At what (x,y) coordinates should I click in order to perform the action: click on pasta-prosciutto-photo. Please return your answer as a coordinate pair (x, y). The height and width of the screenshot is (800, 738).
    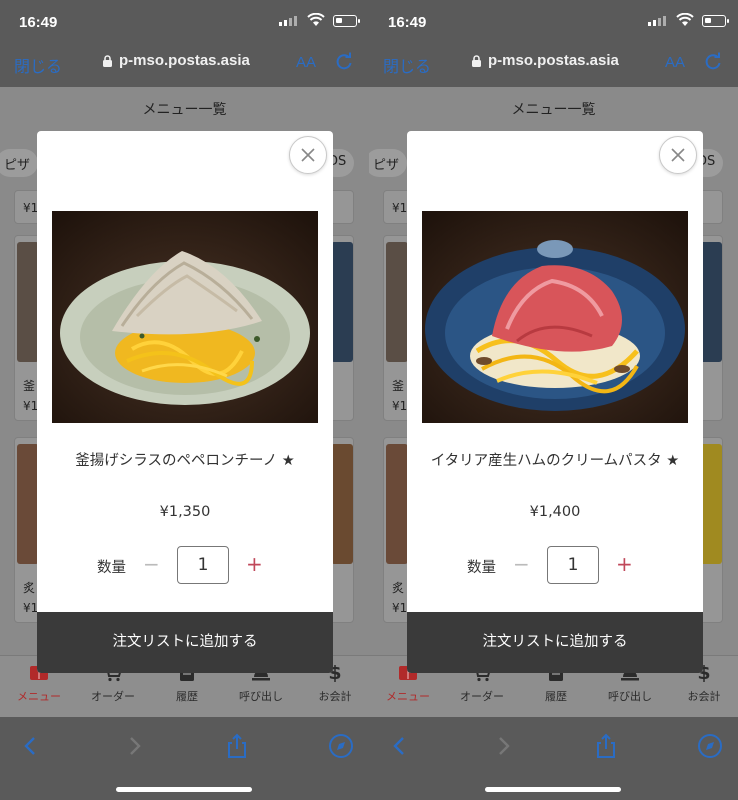
    Looking at the image, I should click on (555, 317).